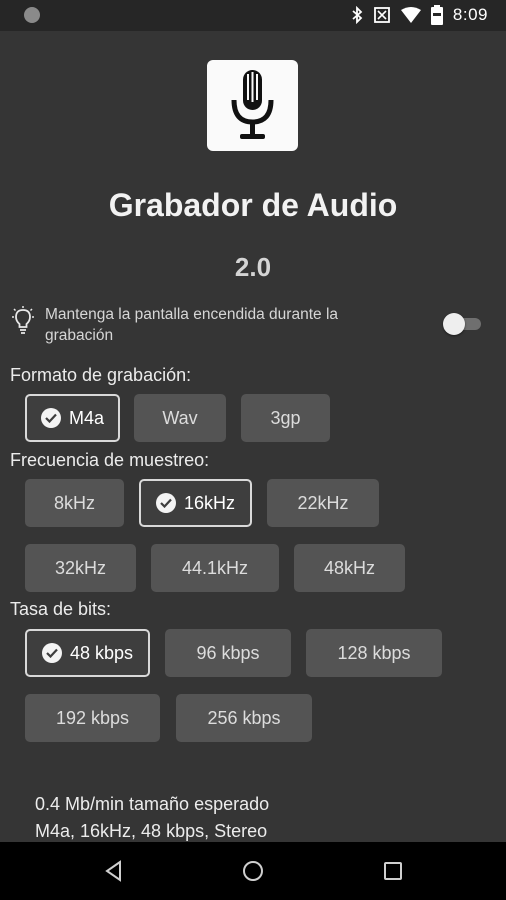 This screenshot has width=506, height=900. I want to click on chip-label: 192 kbps, so click(92, 717).